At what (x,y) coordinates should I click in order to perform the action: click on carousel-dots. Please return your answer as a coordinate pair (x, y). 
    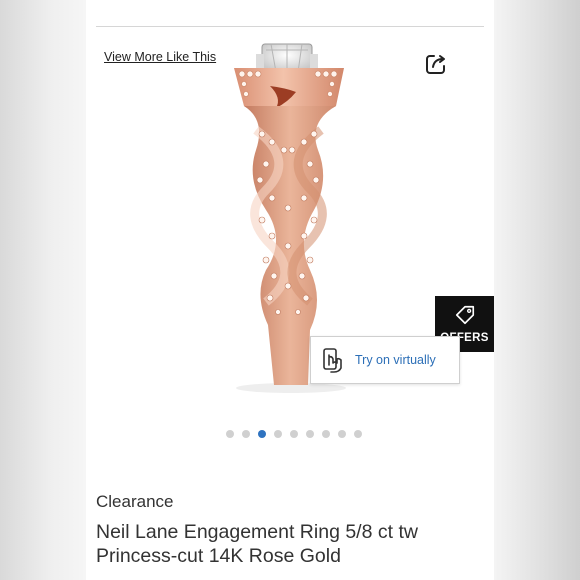
    Looking at the image, I should click on (294, 434).